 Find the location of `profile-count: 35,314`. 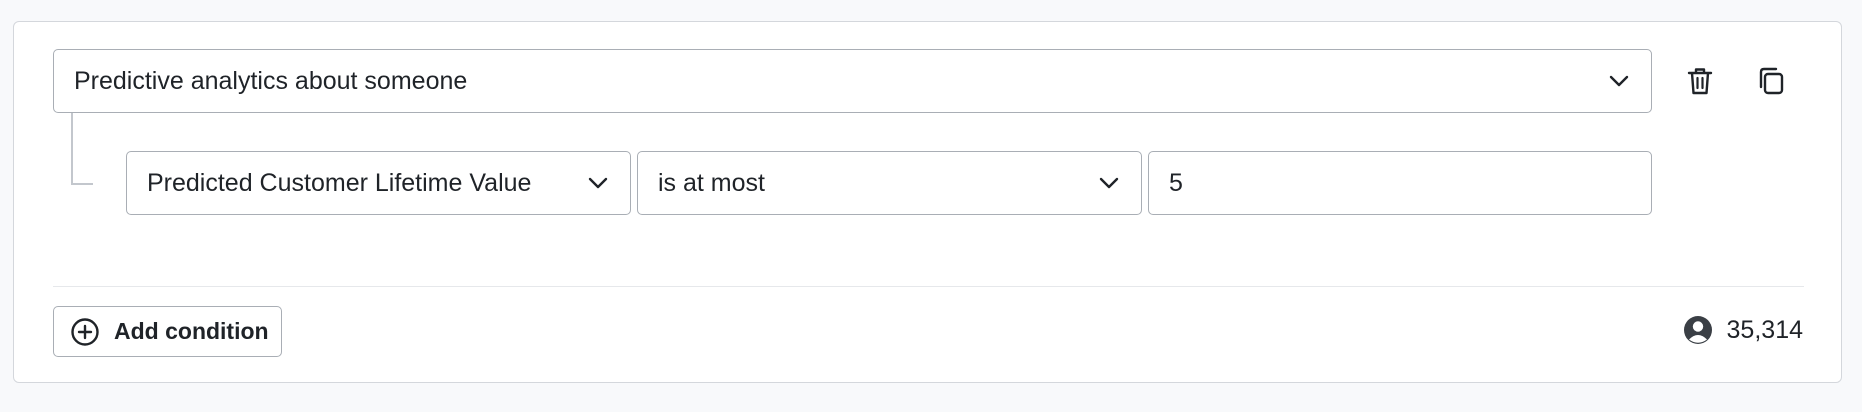

profile-count: 35,314 is located at coordinates (1743, 330).